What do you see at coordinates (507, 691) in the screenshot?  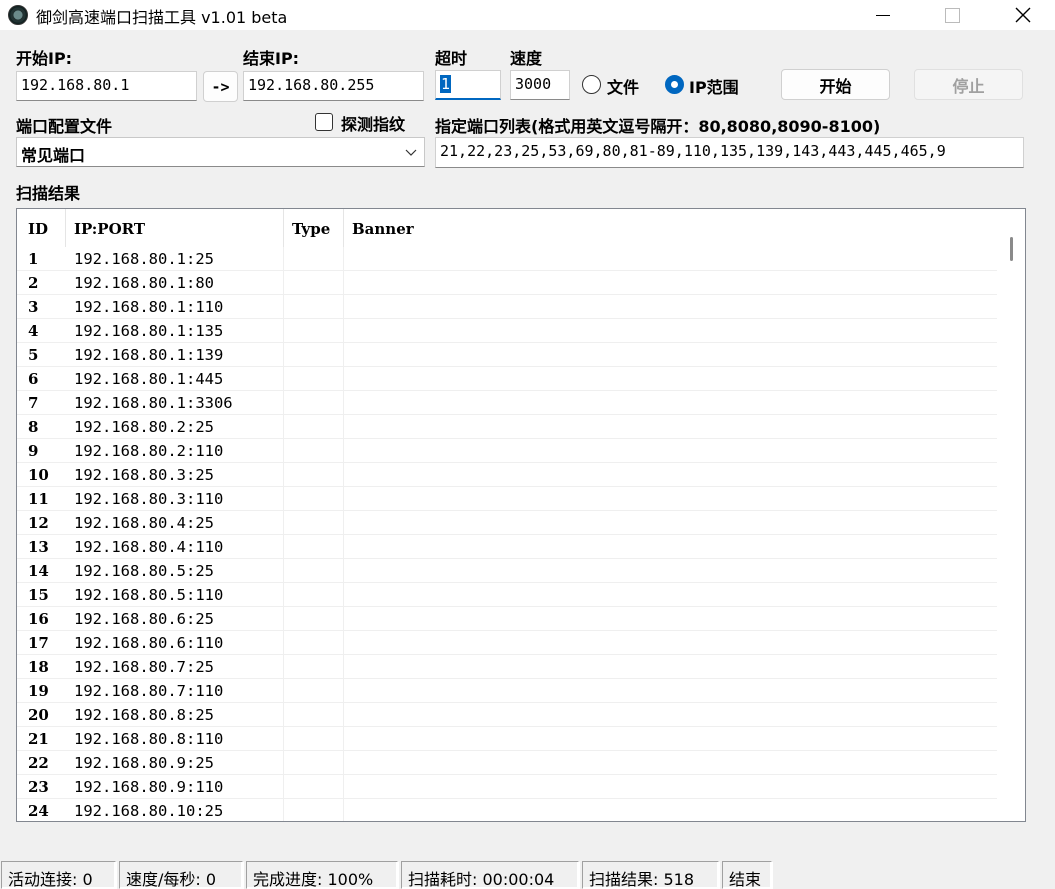 I see `table-row: 19 192.168.80.7:110` at bounding box center [507, 691].